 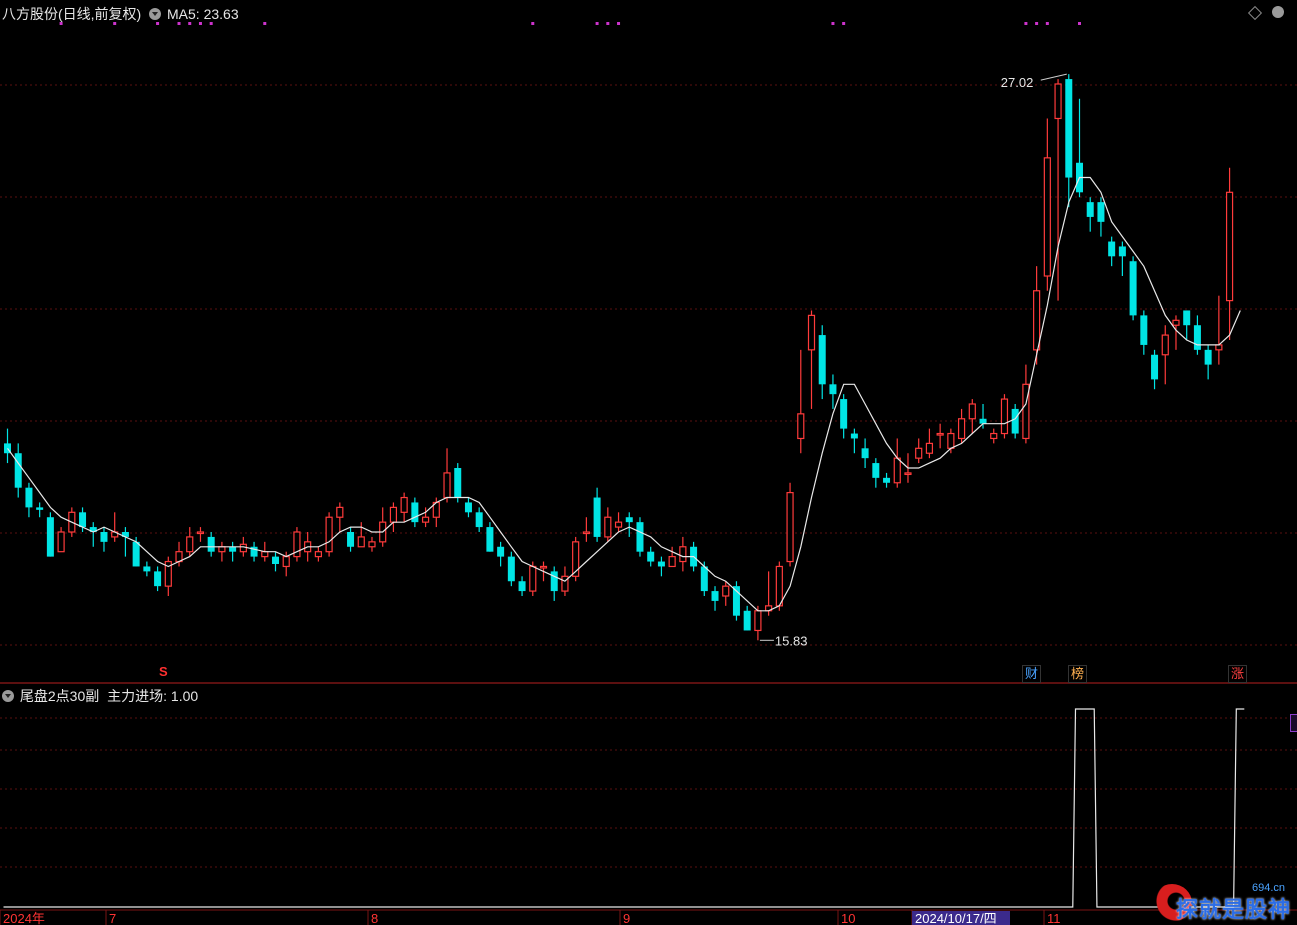 What do you see at coordinates (71, 14) in the screenshot?
I see `stock-title: 八方股份(日线,前复权)` at bounding box center [71, 14].